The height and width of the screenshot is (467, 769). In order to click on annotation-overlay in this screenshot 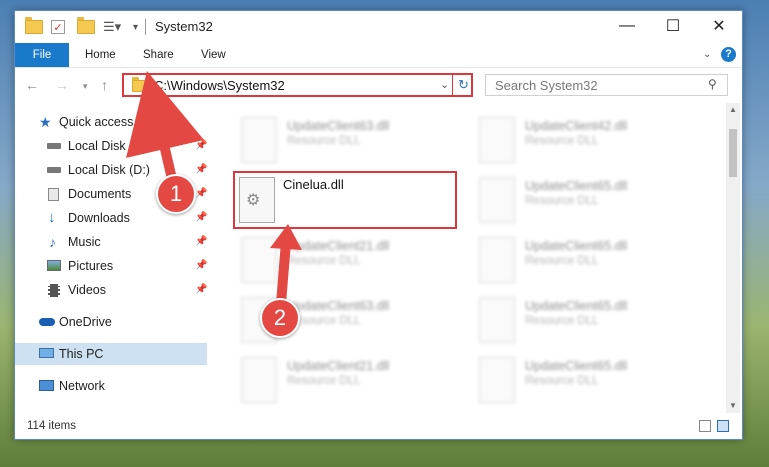, I will do `click(214, 196)`.